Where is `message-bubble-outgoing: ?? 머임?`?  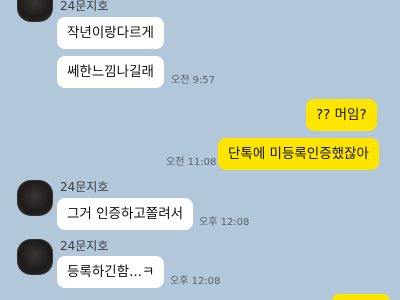
message-bubble-outgoing: ?? 머임? is located at coordinates (341, 115).